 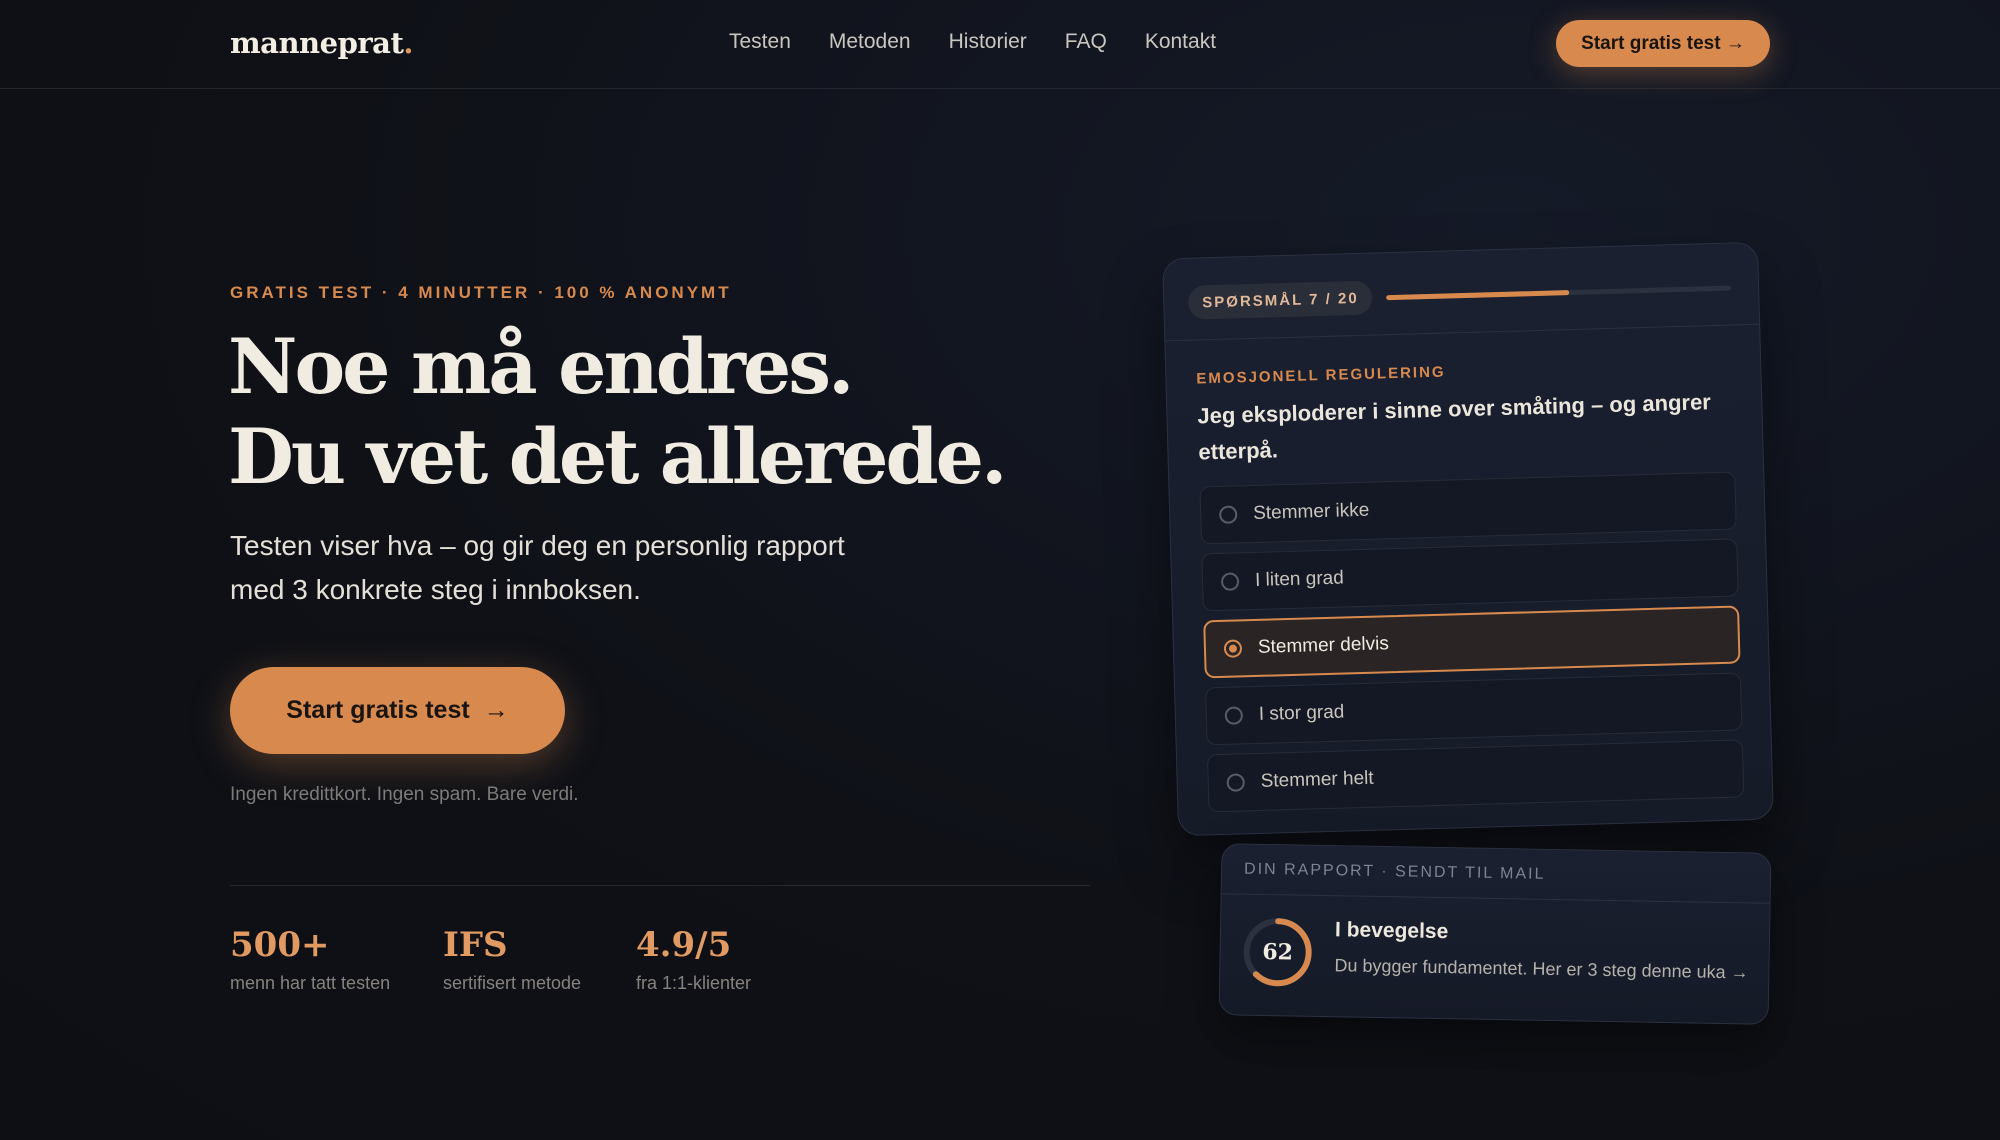 I want to click on hero-start-test-button: Start gratis test →, so click(x=397, y=710).